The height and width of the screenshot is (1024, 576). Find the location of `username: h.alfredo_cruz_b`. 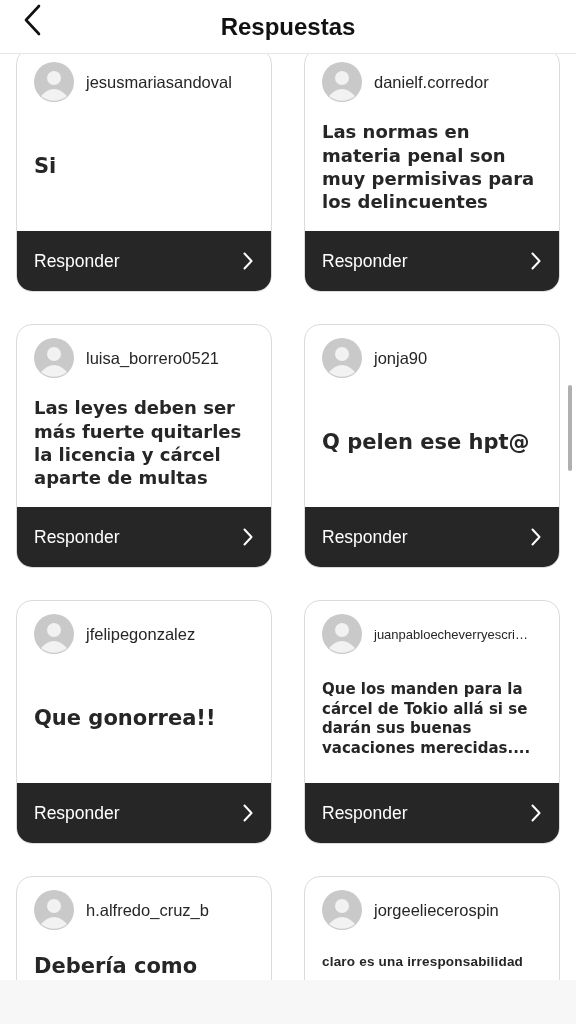

username: h.alfredo_cruz_b is located at coordinates (147, 910).